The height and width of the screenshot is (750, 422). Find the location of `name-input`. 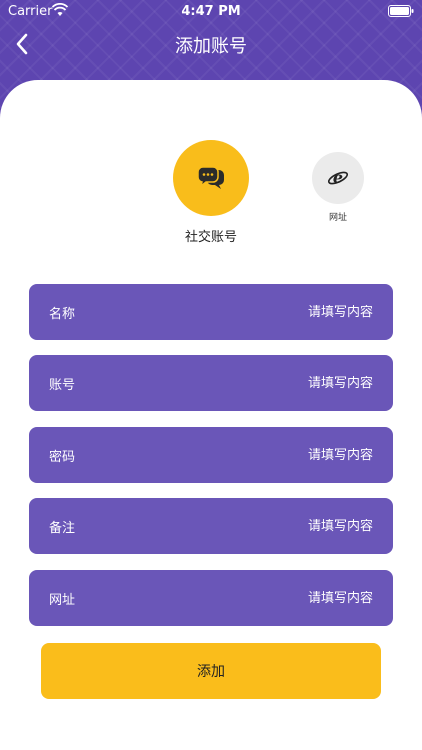

name-input is located at coordinates (293, 312).